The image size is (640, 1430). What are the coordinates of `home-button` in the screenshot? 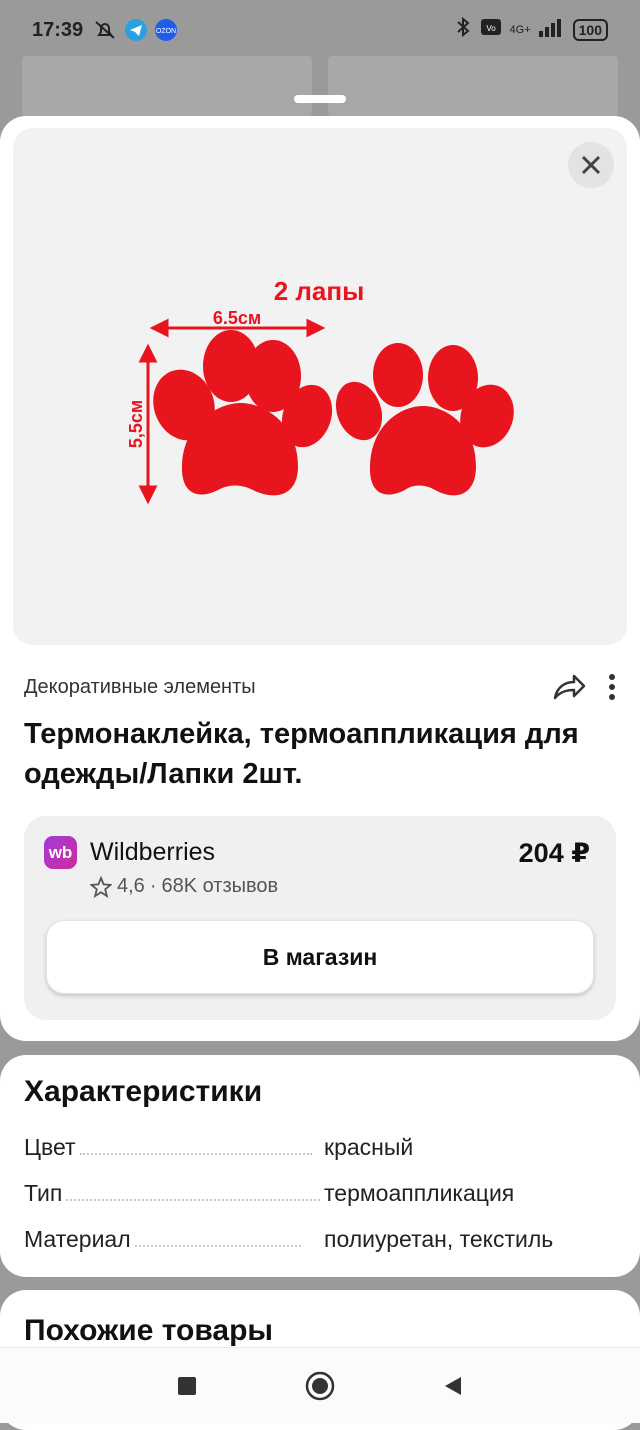 It's located at (320, 1386).